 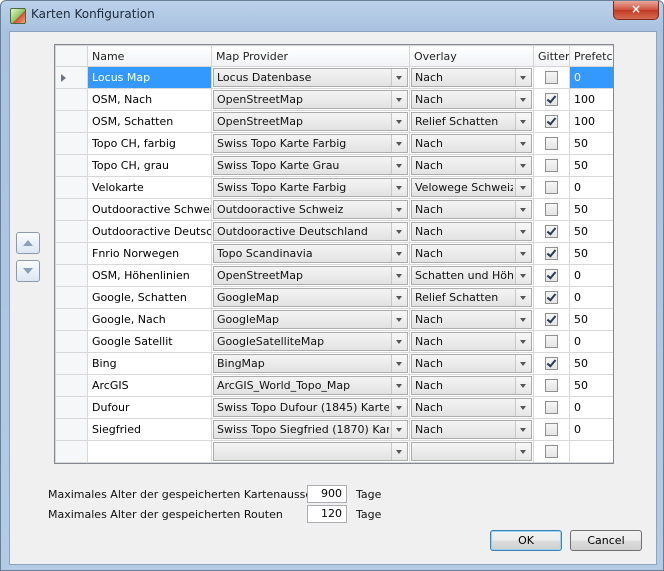 I want to click on map-provider-dropdown: ArcGIS_World_Topo_Map, so click(x=310, y=385).